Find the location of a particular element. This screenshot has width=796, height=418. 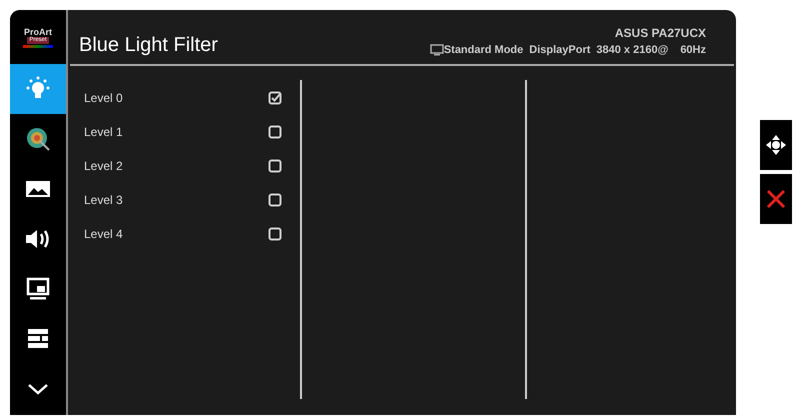

close-icon is located at coordinates (776, 199).